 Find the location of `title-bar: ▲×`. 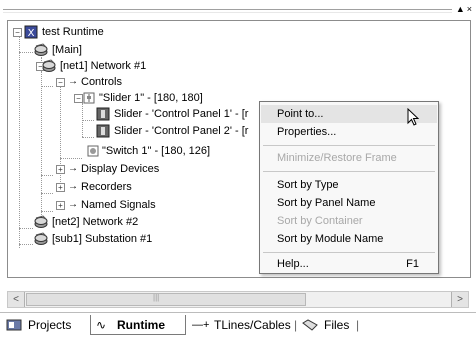

title-bar: ▲× is located at coordinates (238, 10).